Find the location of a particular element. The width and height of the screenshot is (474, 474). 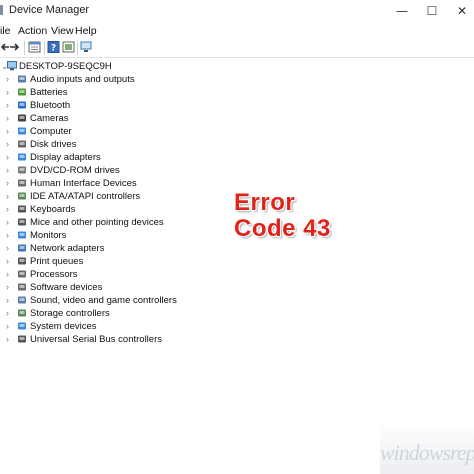

processor-icon is located at coordinates (22, 274).